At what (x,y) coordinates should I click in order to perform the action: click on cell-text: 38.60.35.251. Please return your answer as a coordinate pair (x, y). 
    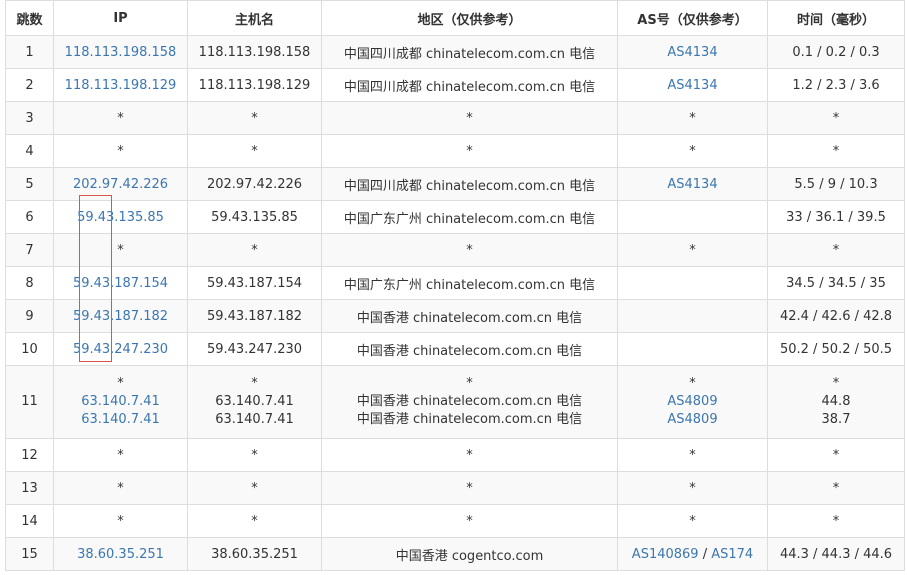
    Looking at the image, I should click on (254, 554).